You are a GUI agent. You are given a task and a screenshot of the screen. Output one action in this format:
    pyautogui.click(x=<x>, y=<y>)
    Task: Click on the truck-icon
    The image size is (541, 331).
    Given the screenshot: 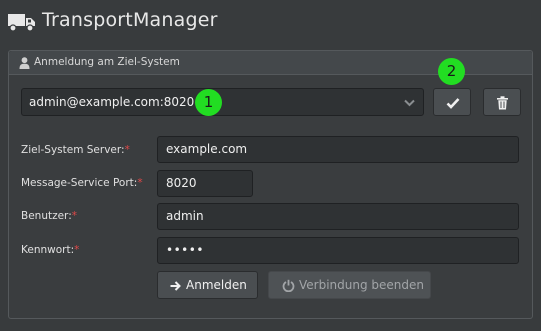 What is the action you would take?
    pyautogui.click(x=21, y=23)
    